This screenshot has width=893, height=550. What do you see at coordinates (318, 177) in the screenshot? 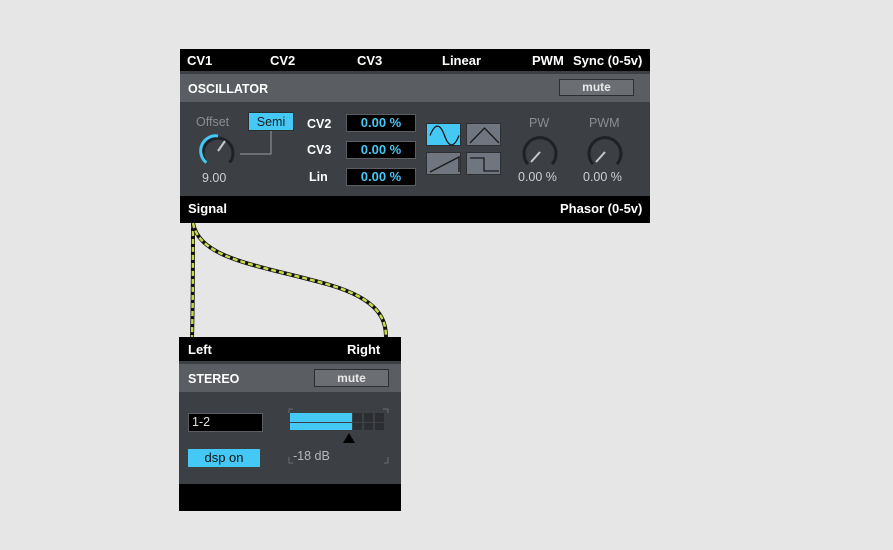
I see `lin-label: Lin` at bounding box center [318, 177].